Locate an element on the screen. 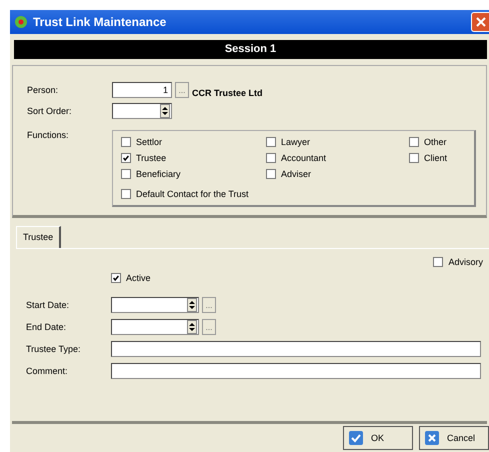 This screenshot has height=452, width=489. field-label: Person: is located at coordinates (43, 90).